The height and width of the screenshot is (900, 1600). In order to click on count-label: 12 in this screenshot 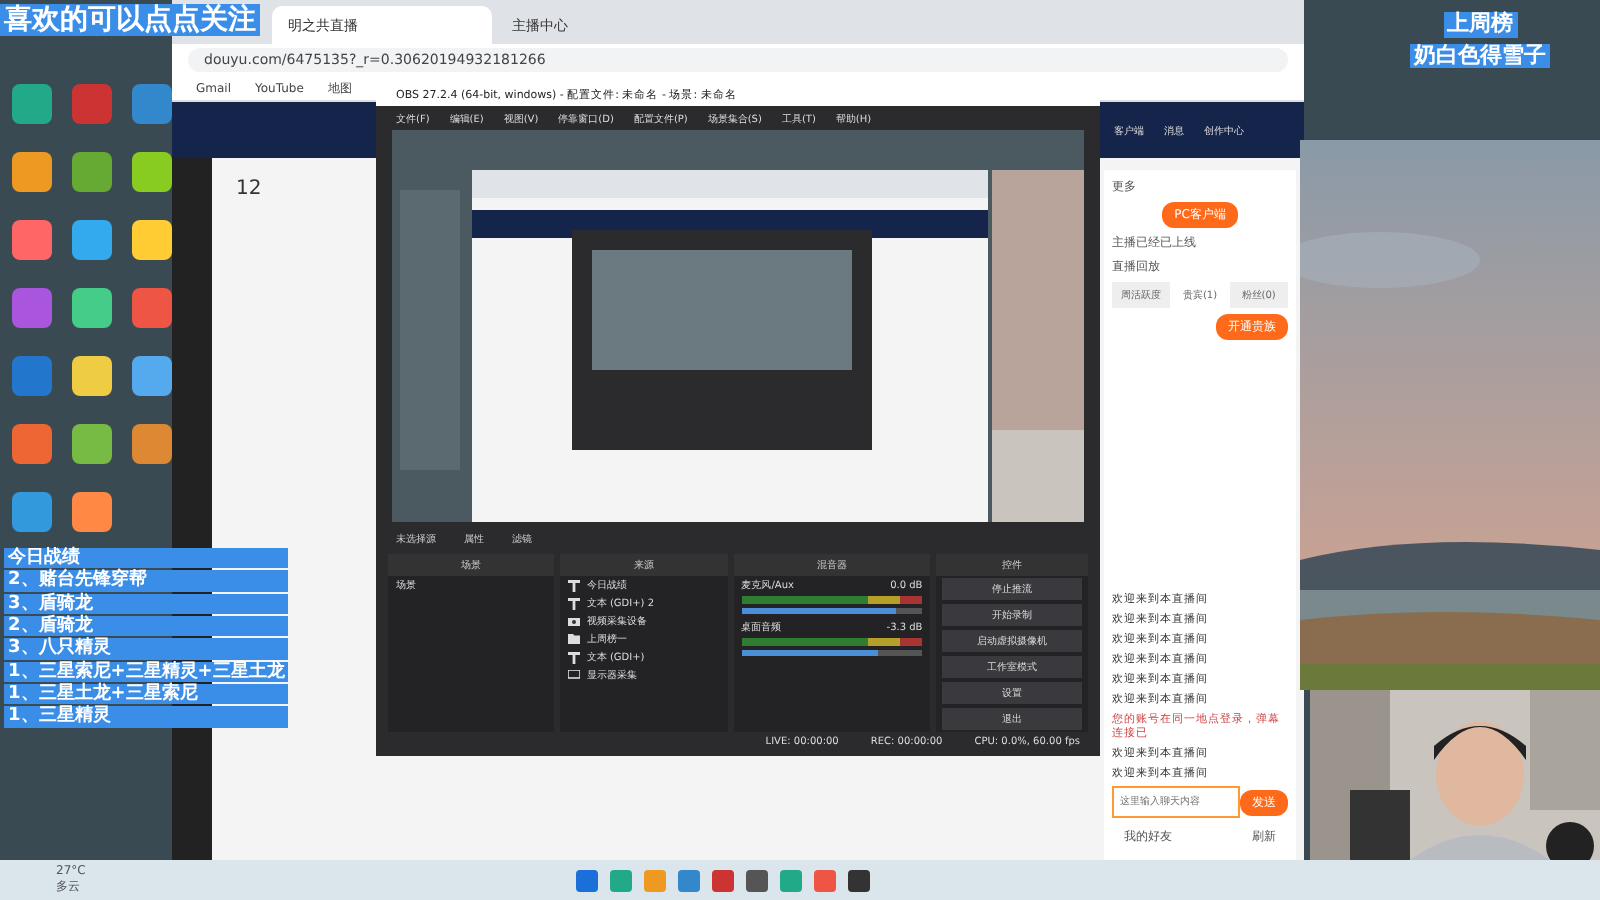, I will do `click(250, 189)`.